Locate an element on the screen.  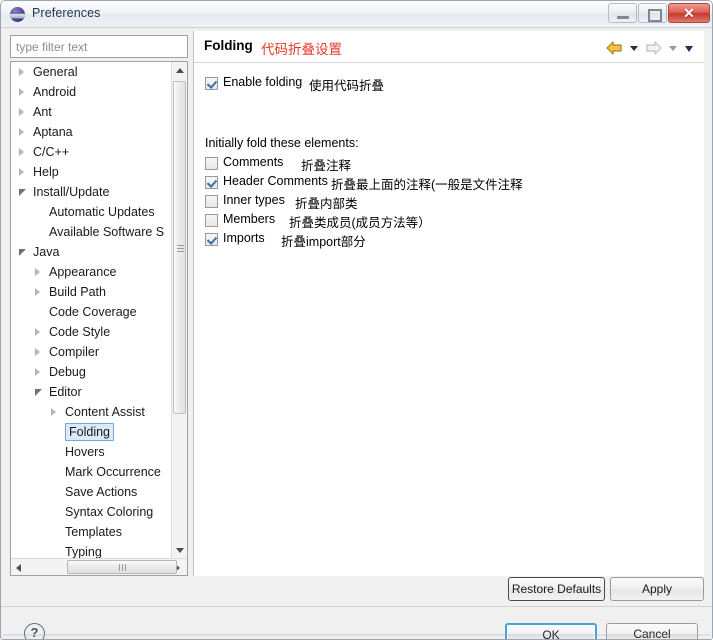
tree-item-automatic-updates: Automatic Updates is located at coordinates (92, 212).